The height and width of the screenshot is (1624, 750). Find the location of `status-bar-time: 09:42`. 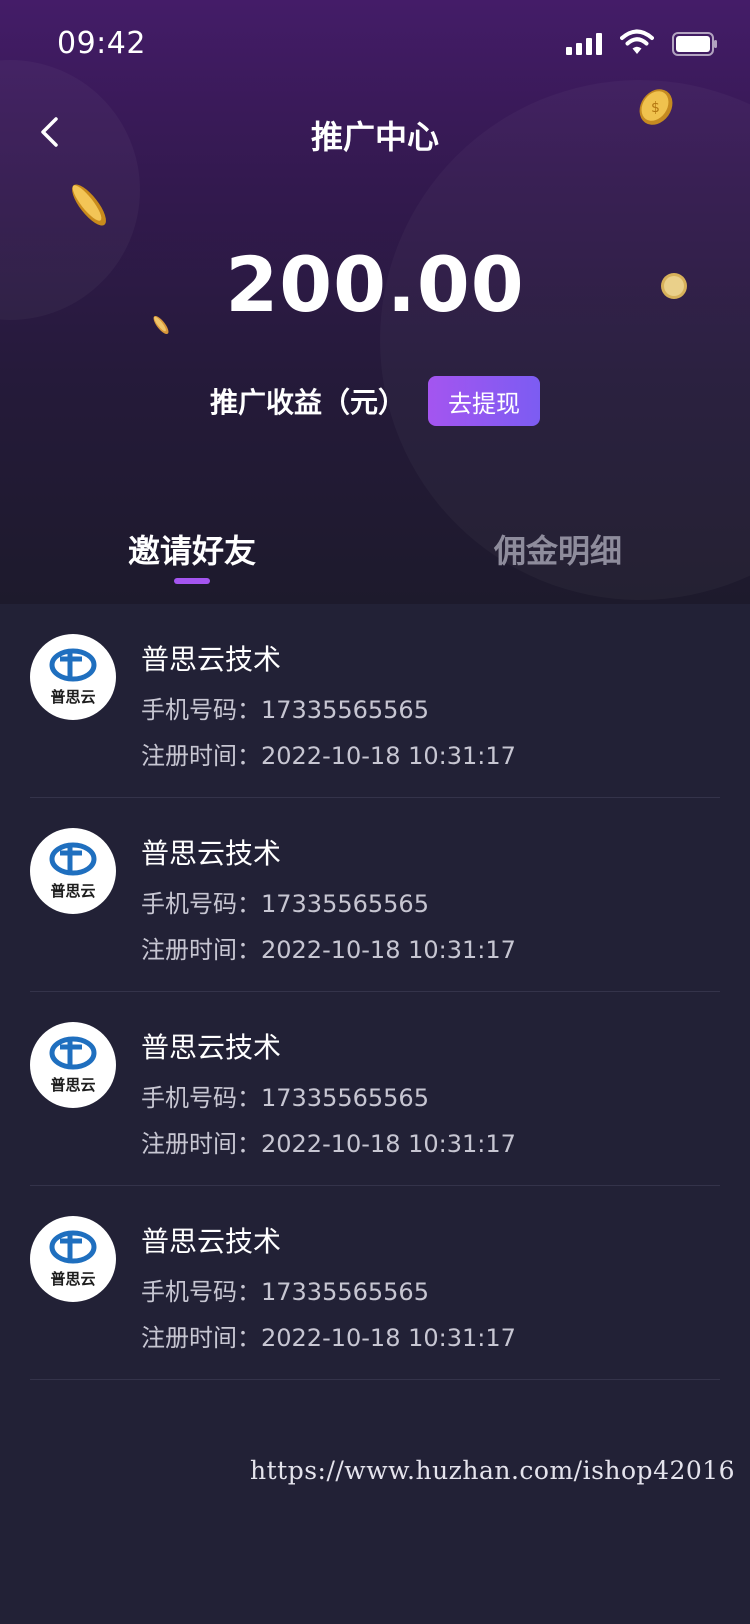

status-bar-time: 09:42 is located at coordinates (101, 43).